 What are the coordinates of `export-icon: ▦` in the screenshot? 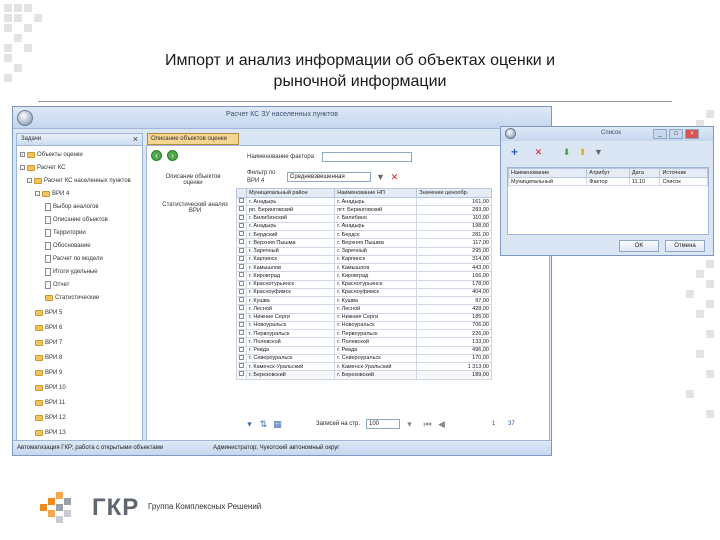 It's located at (277, 424).